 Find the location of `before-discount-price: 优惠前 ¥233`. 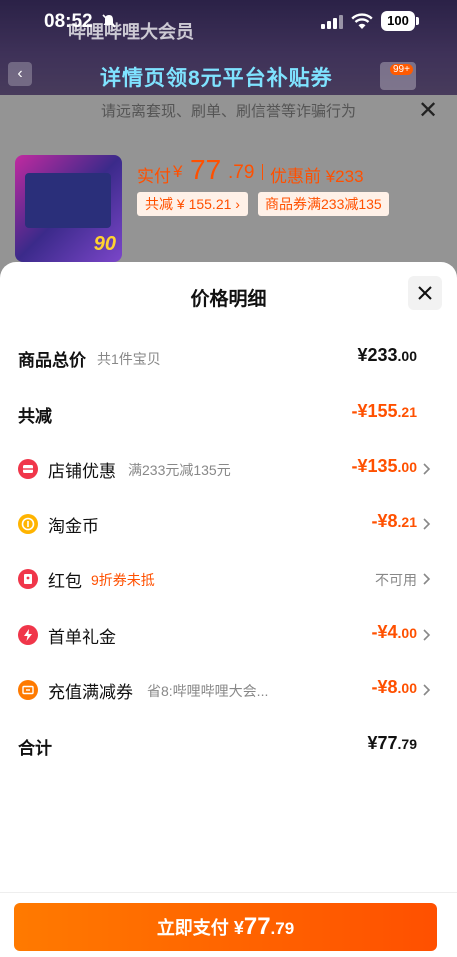

before-discount-price: 优惠前 ¥233 is located at coordinates (317, 176).